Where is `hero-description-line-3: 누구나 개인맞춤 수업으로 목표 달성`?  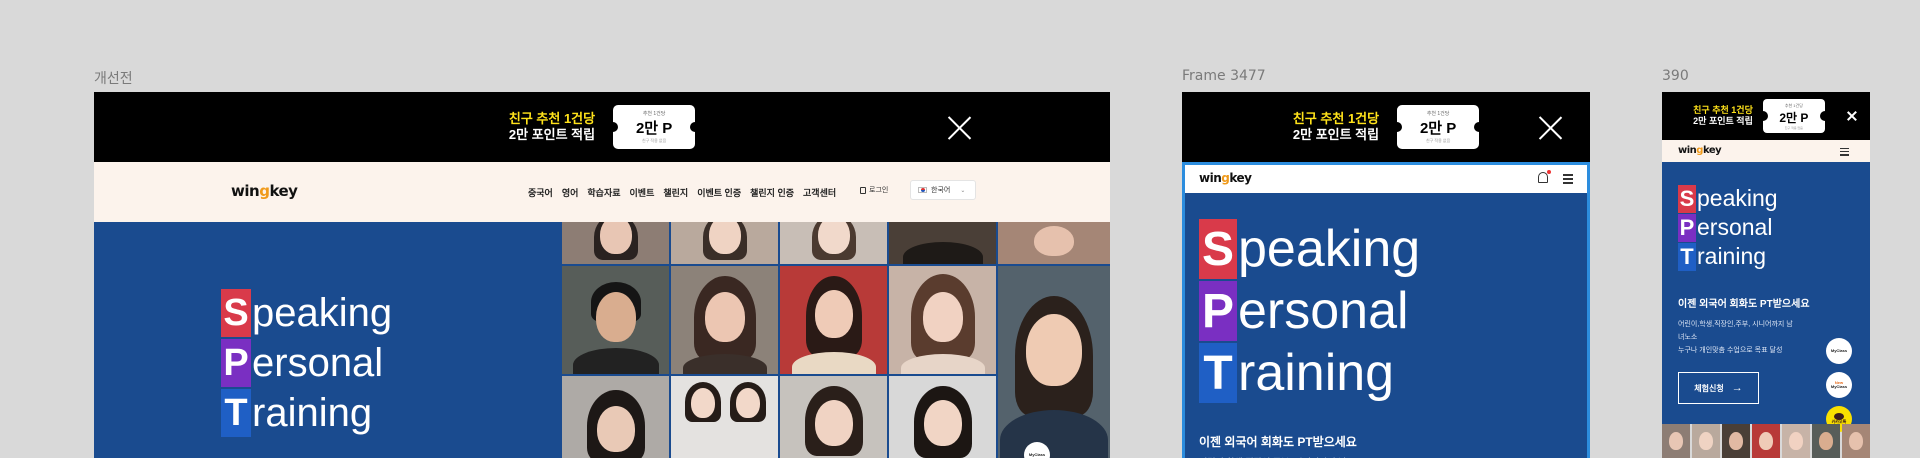 hero-description-line-3: 누구나 개인맞춤 수업으로 목표 달성 is located at coordinates (1730, 350).